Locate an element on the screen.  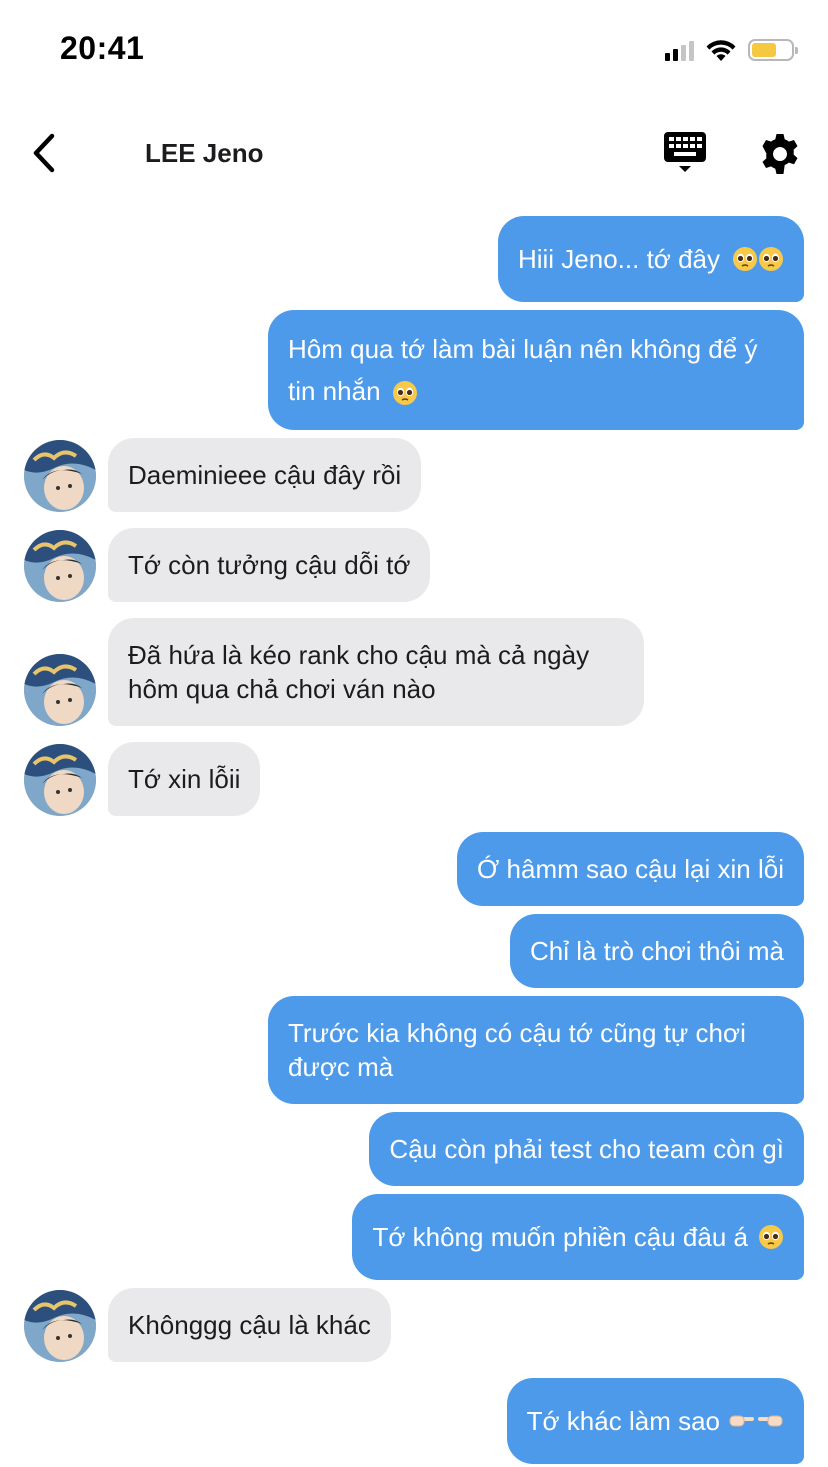
message-bubble: Chỉ là trò chơi thôi mà is located at coordinates (656, 951).